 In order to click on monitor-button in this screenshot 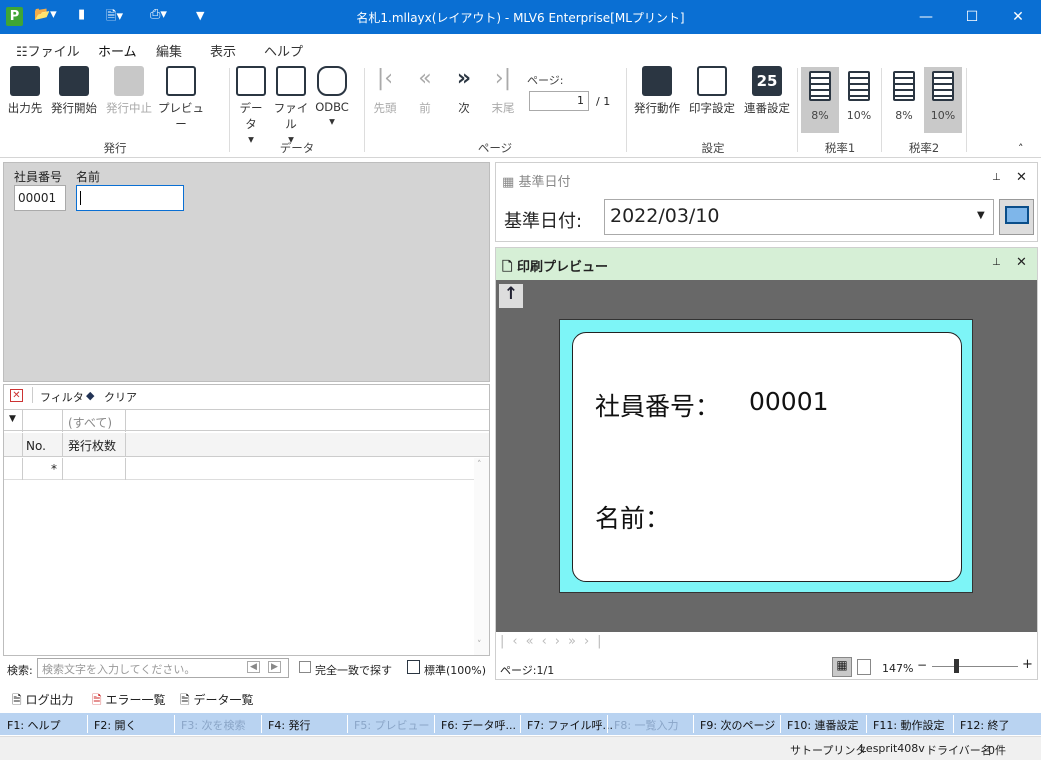, I will do `click(1016, 217)`.